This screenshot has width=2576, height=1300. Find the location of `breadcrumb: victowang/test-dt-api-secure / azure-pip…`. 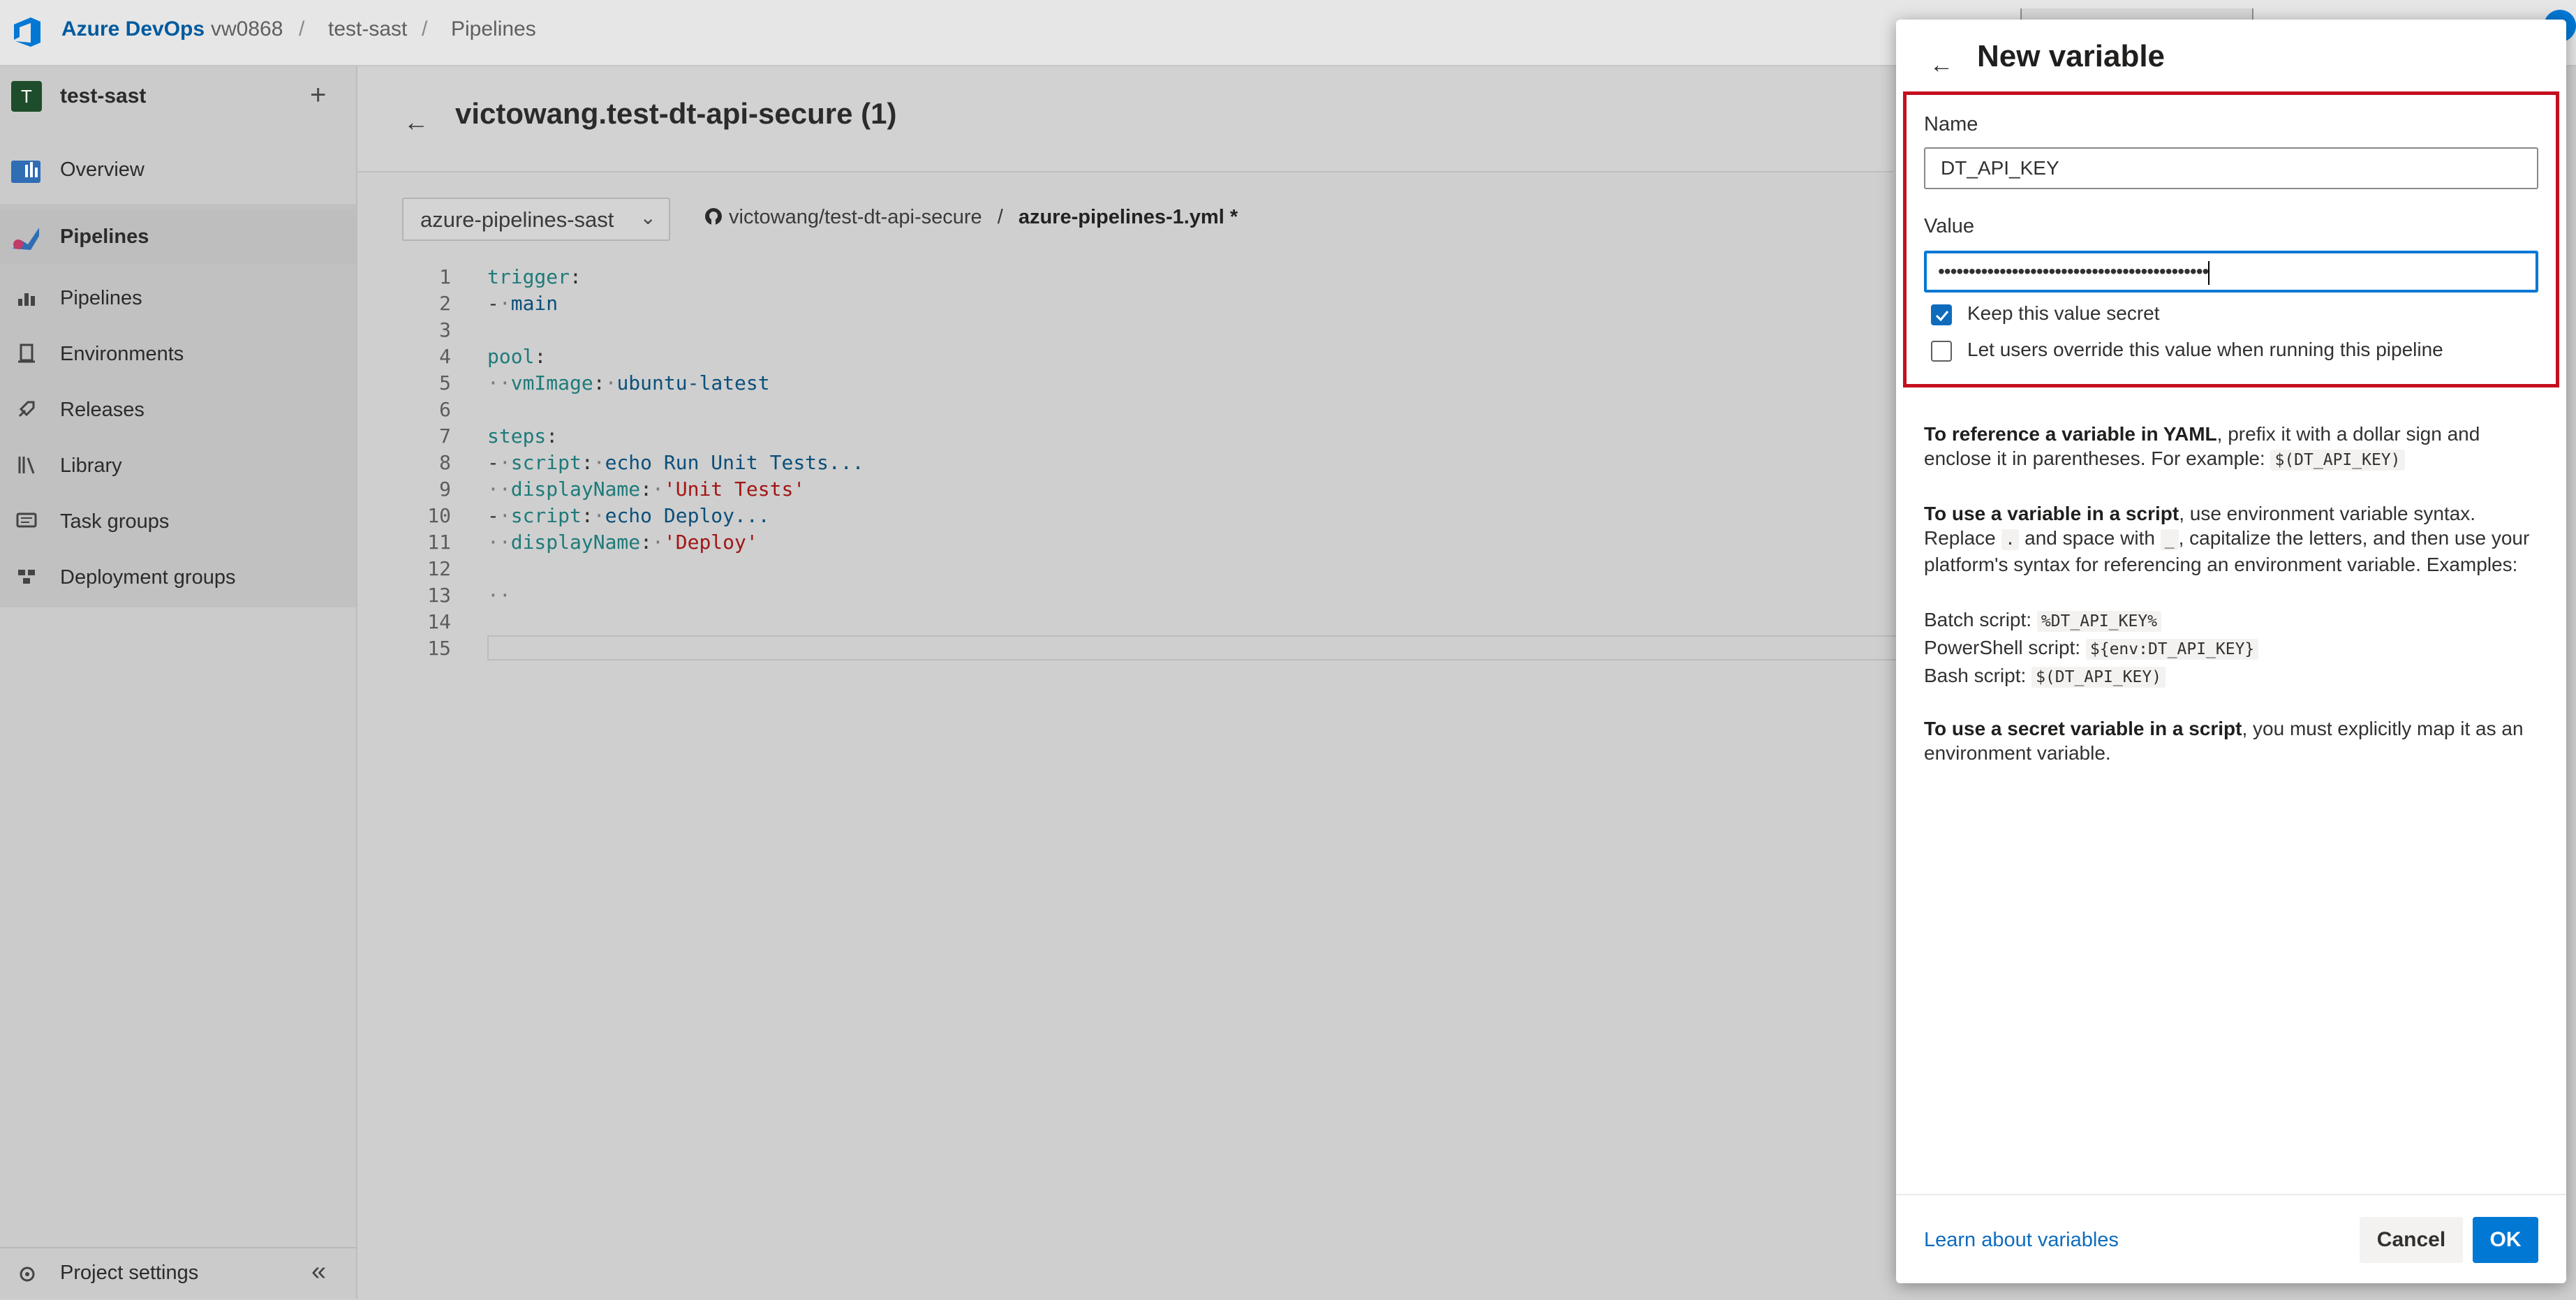

breadcrumb: victowang/test-dt-api-secure / azure-pip… is located at coordinates (971, 217).